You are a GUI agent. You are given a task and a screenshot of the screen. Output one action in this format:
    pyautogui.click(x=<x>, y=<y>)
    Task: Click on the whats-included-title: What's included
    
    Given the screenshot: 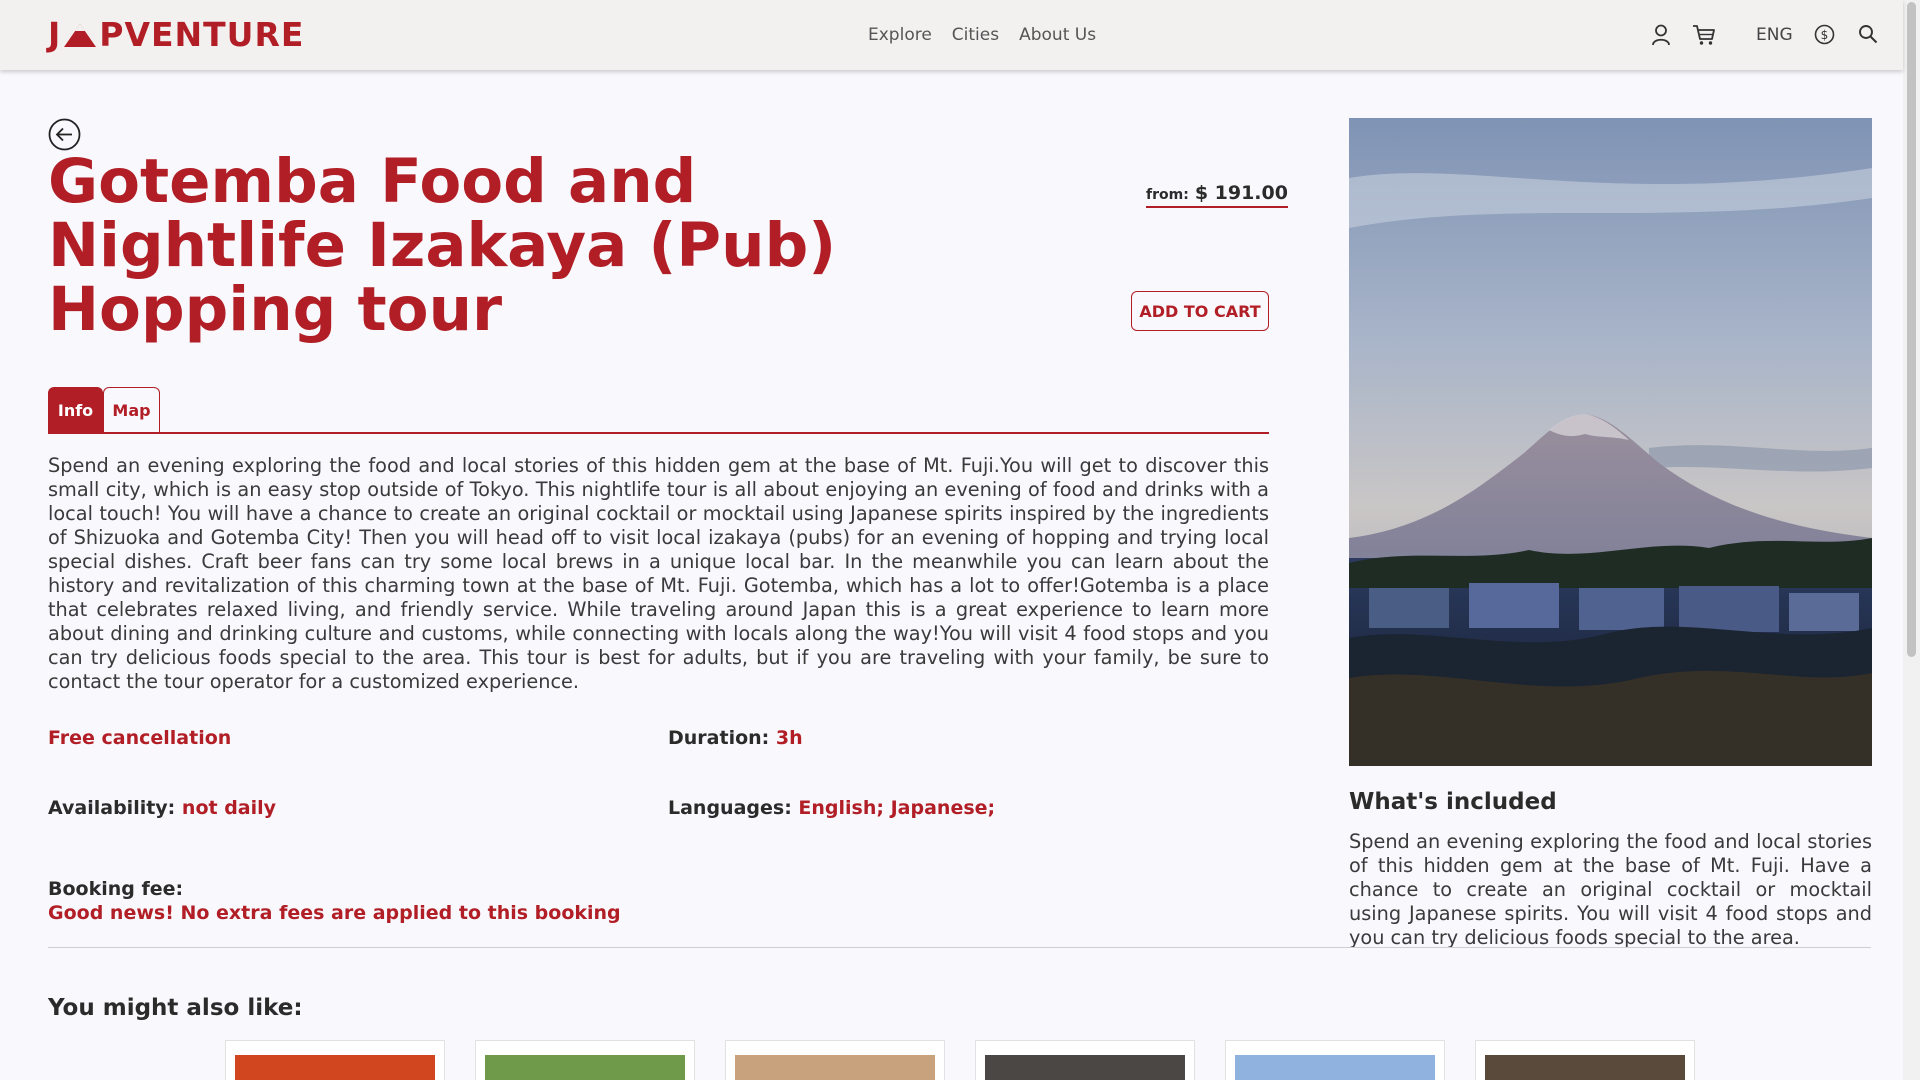 What is the action you would take?
    pyautogui.click(x=1453, y=802)
    